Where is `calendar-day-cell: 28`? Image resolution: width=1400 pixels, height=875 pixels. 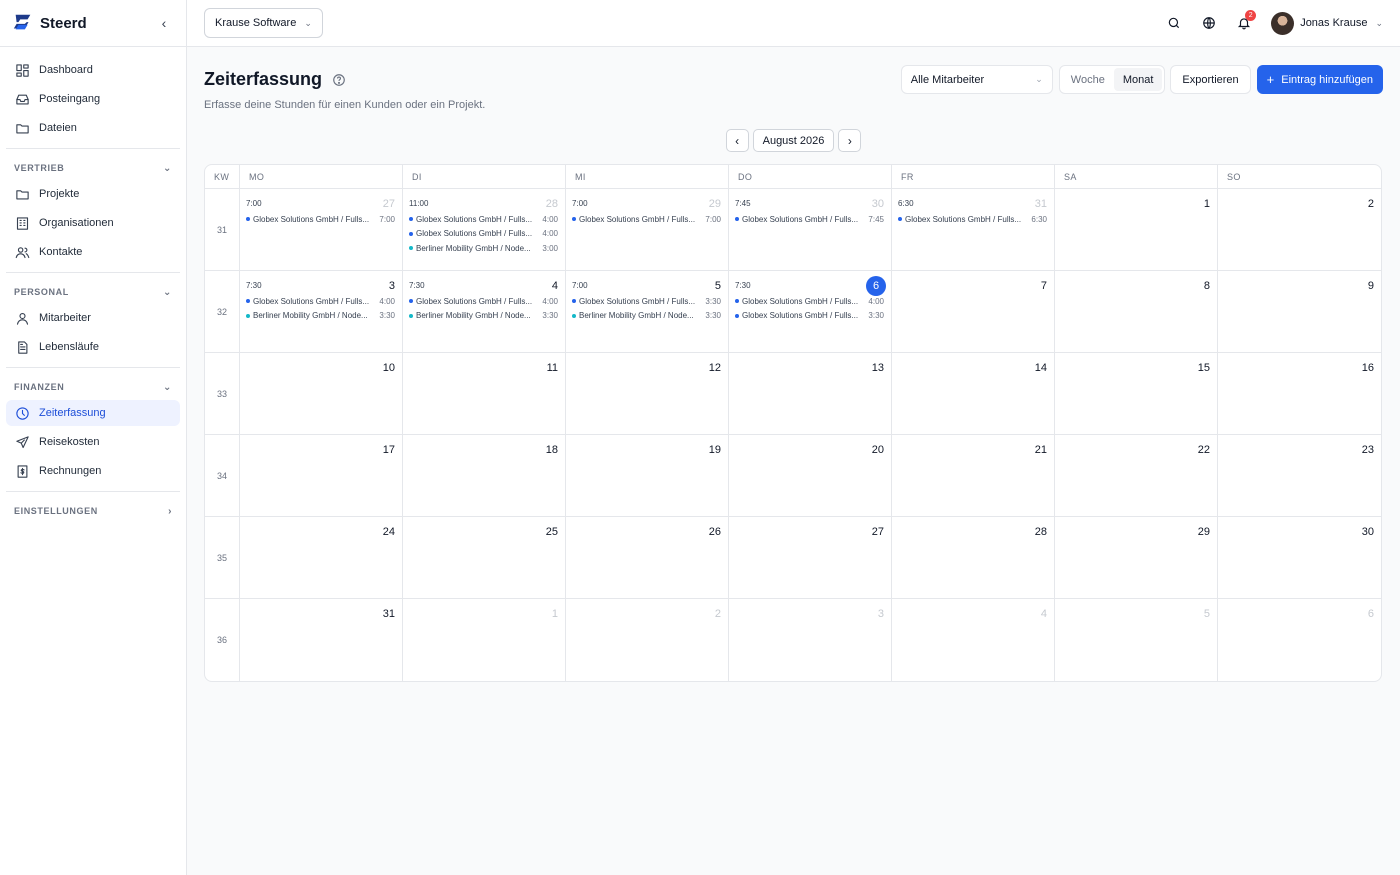
calendar-day-cell: 28 is located at coordinates (973, 557).